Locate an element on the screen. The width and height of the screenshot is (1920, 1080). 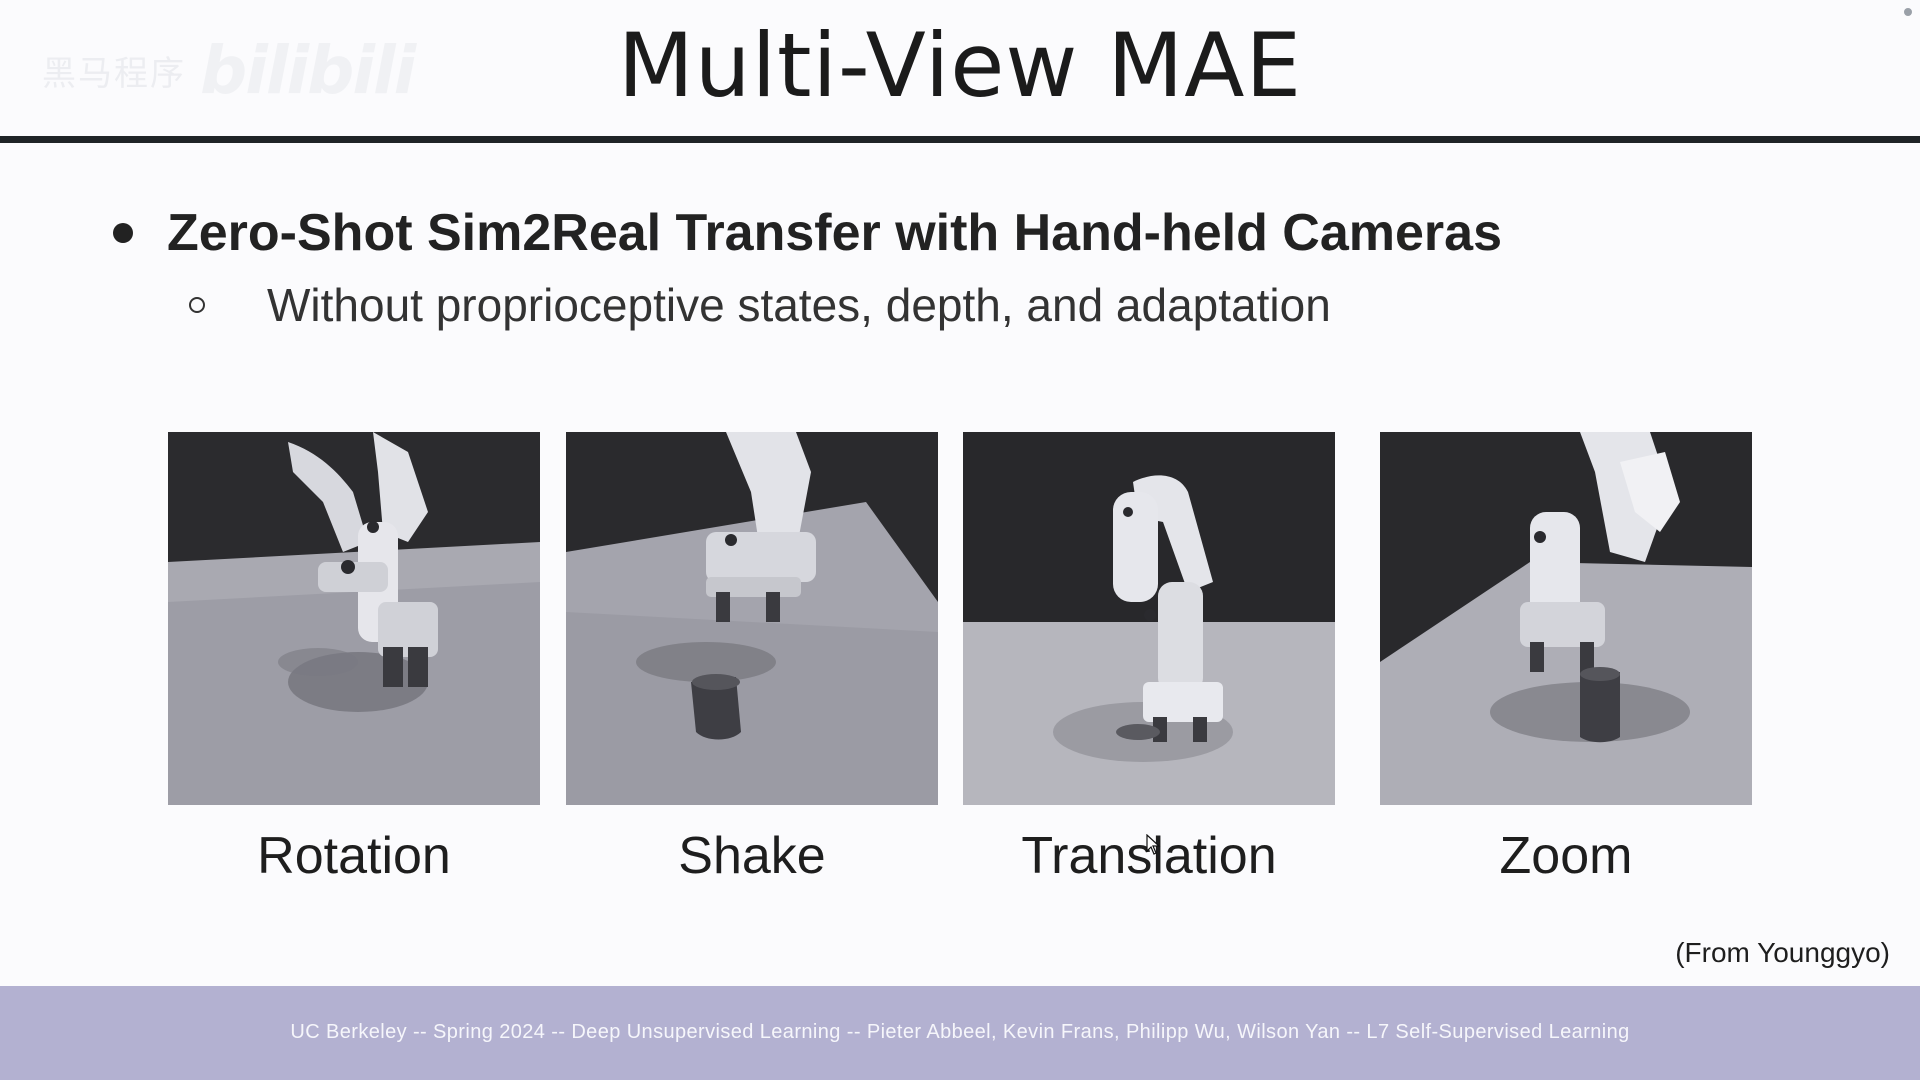
panel-caption-rotation: Rotation is located at coordinates (354, 856).